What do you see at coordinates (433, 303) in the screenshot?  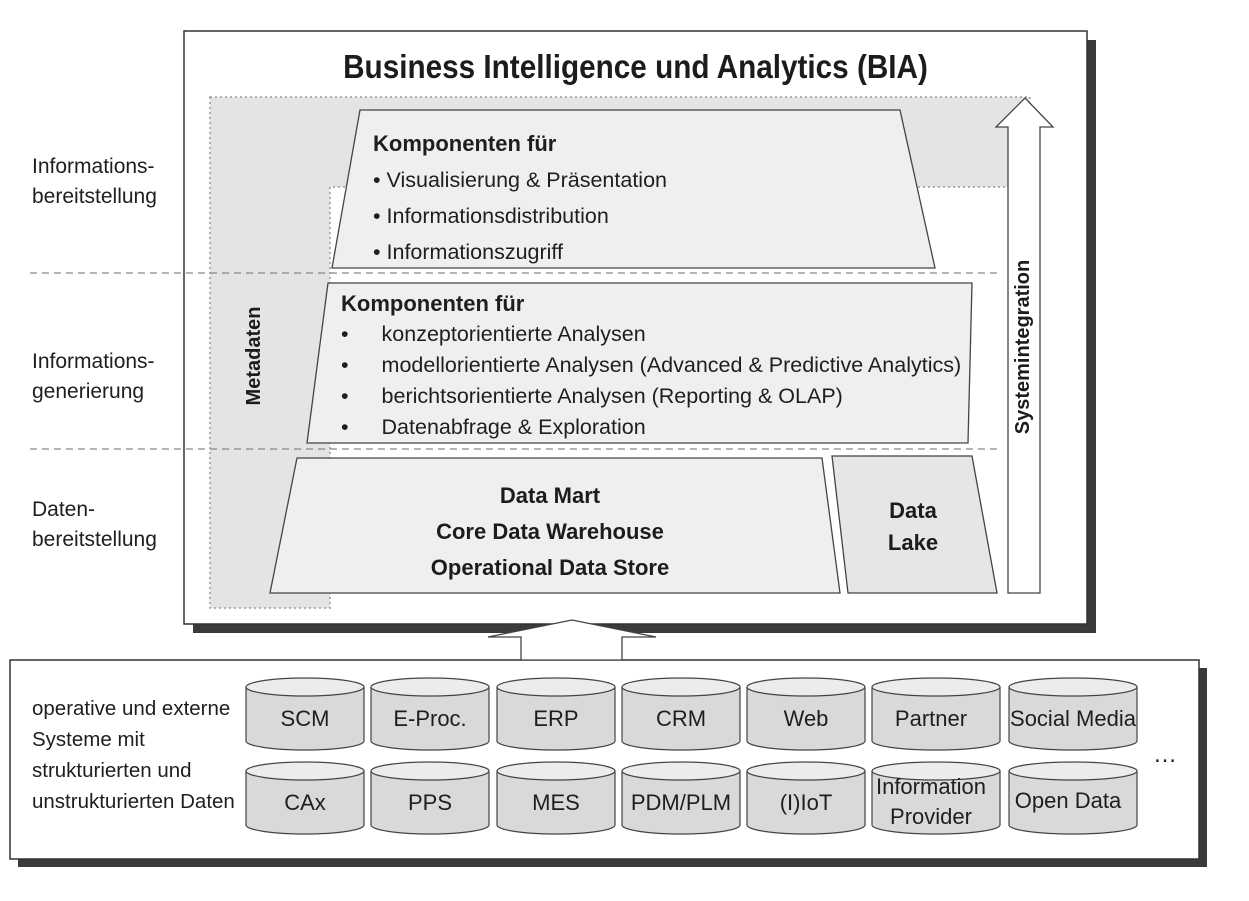 I see `middle-box-heading: Komponenten für` at bounding box center [433, 303].